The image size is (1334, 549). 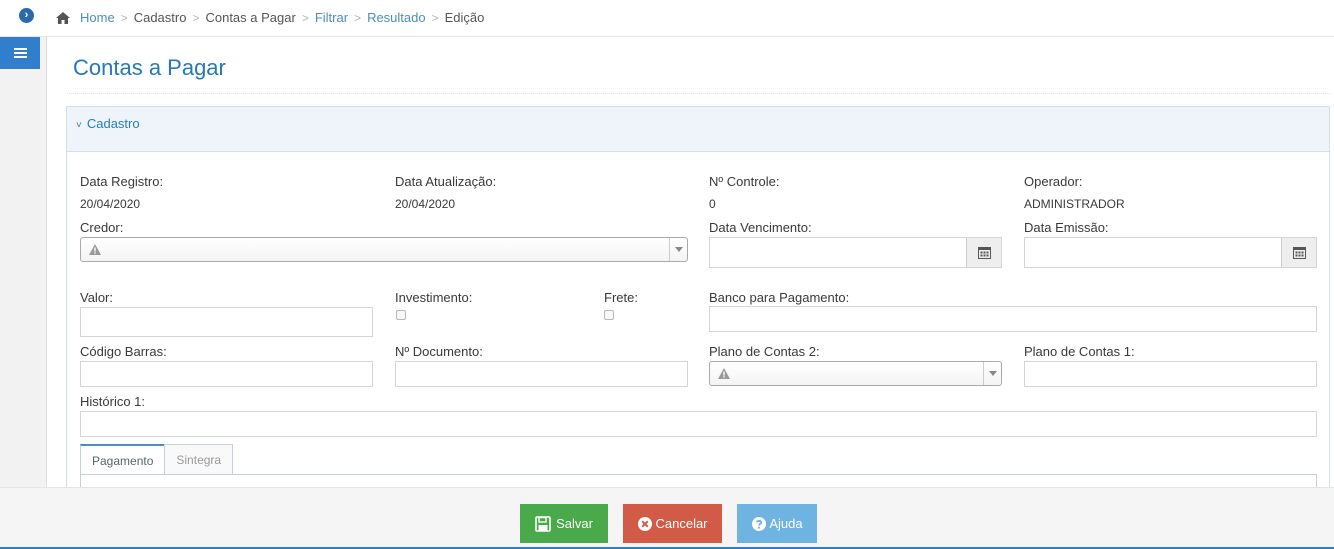 I want to click on credor-label: Credor:, so click(x=102, y=227).